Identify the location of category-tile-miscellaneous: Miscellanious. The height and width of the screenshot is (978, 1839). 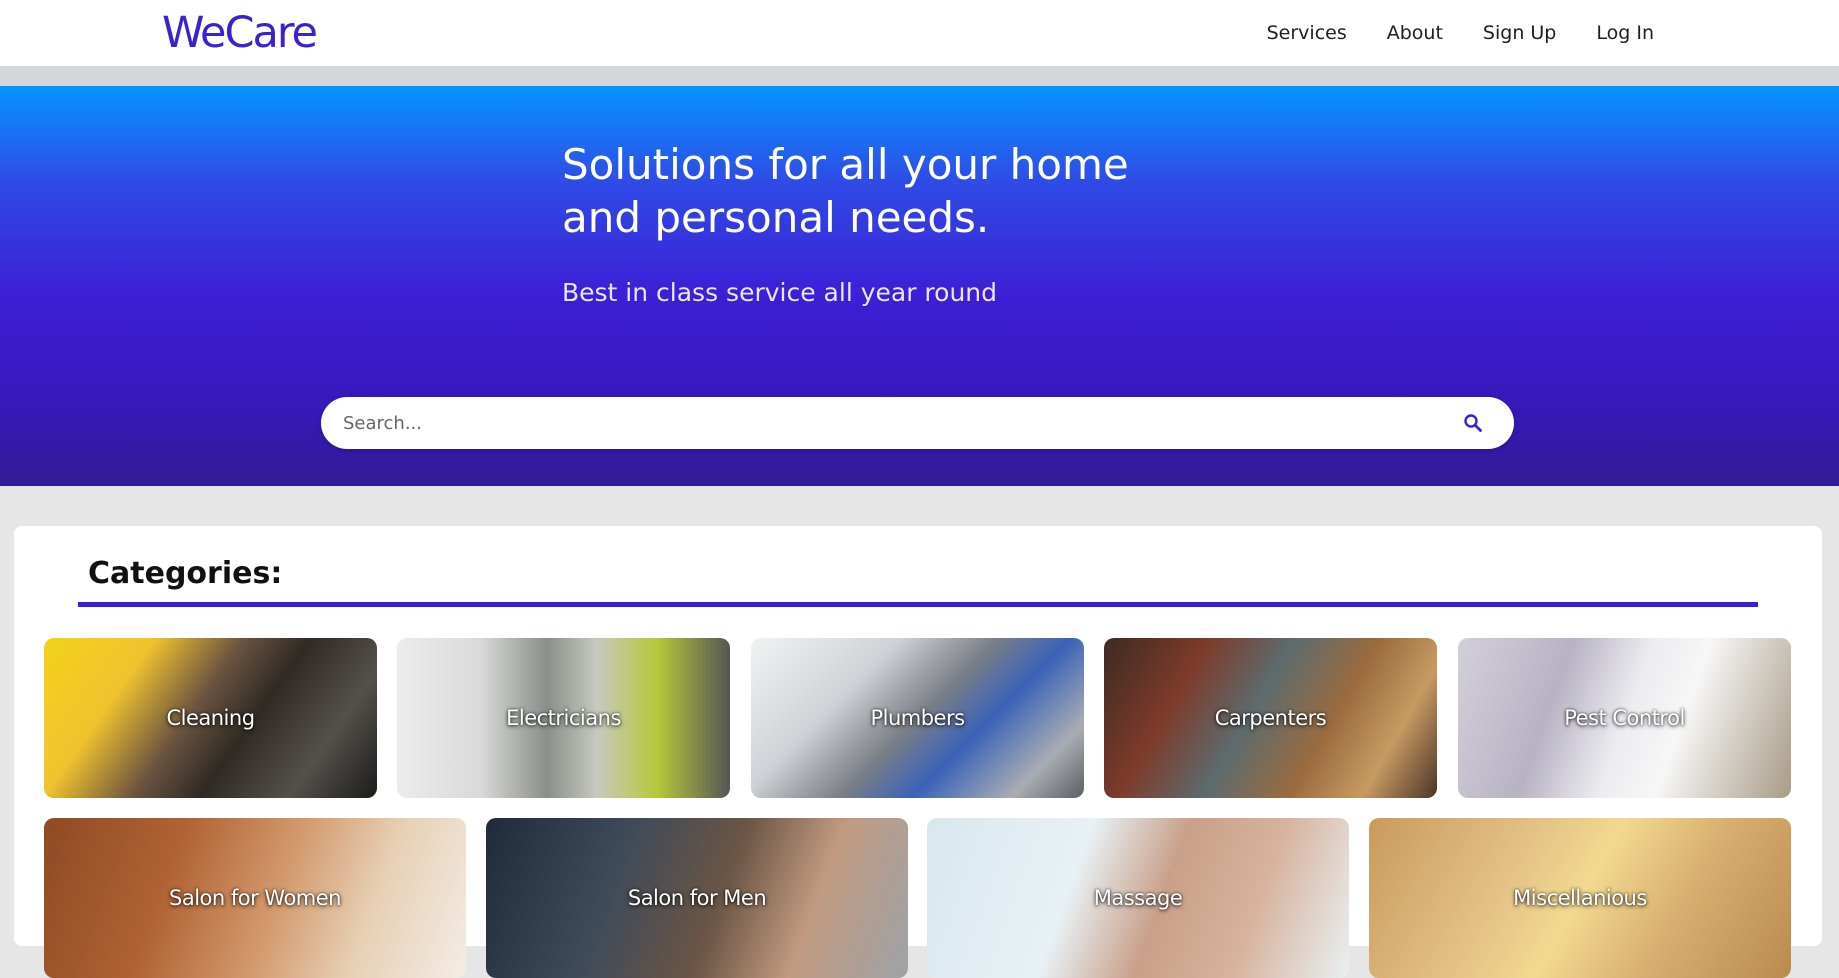
(1580, 898).